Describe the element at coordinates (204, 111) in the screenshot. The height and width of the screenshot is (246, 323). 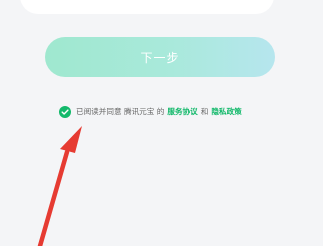
I see `agreement-and-text: 和` at that location.